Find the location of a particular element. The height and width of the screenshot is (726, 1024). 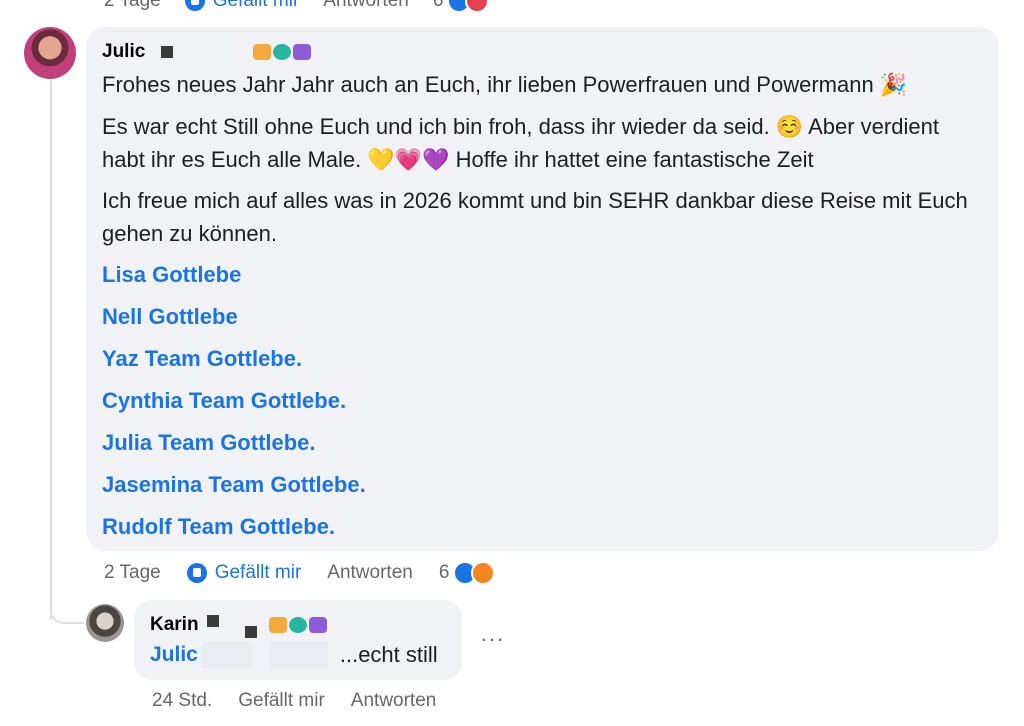

mention-link: Cynthia Team Gottlebe. is located at coordinates (224, 401).